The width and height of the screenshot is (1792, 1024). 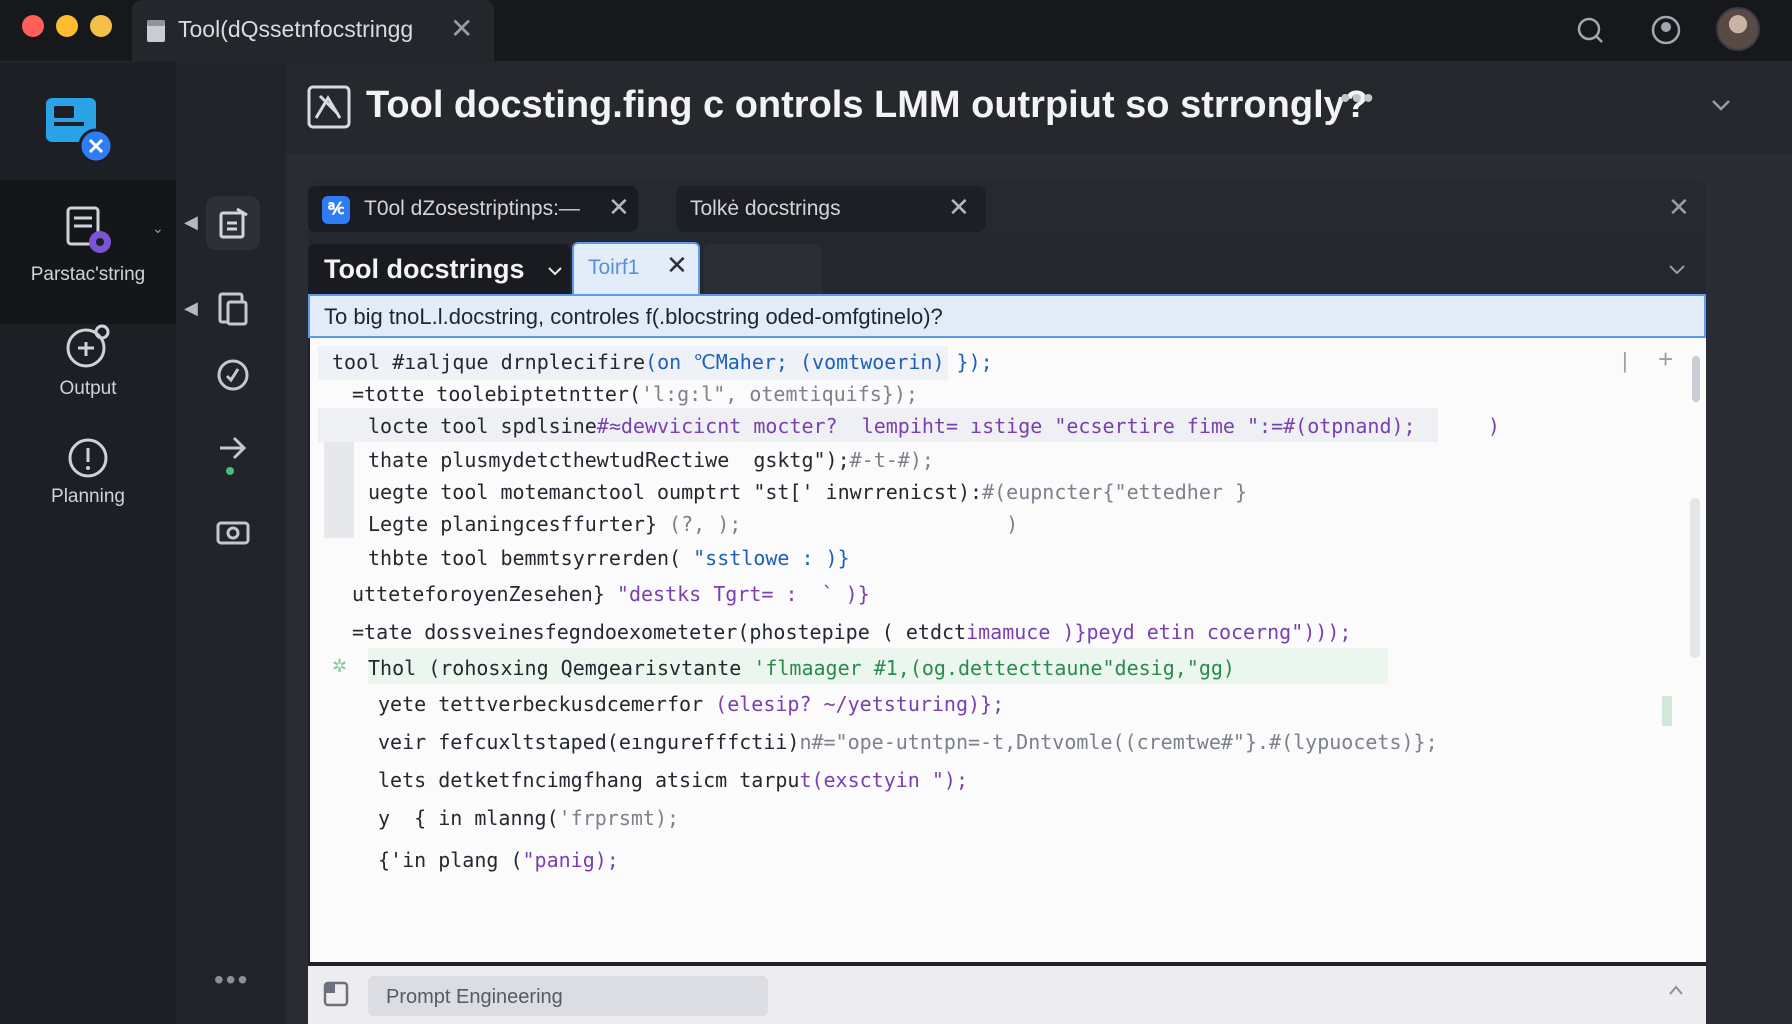 I want to click on breakpoint-icon: ✲, so click(x=339, y=666).